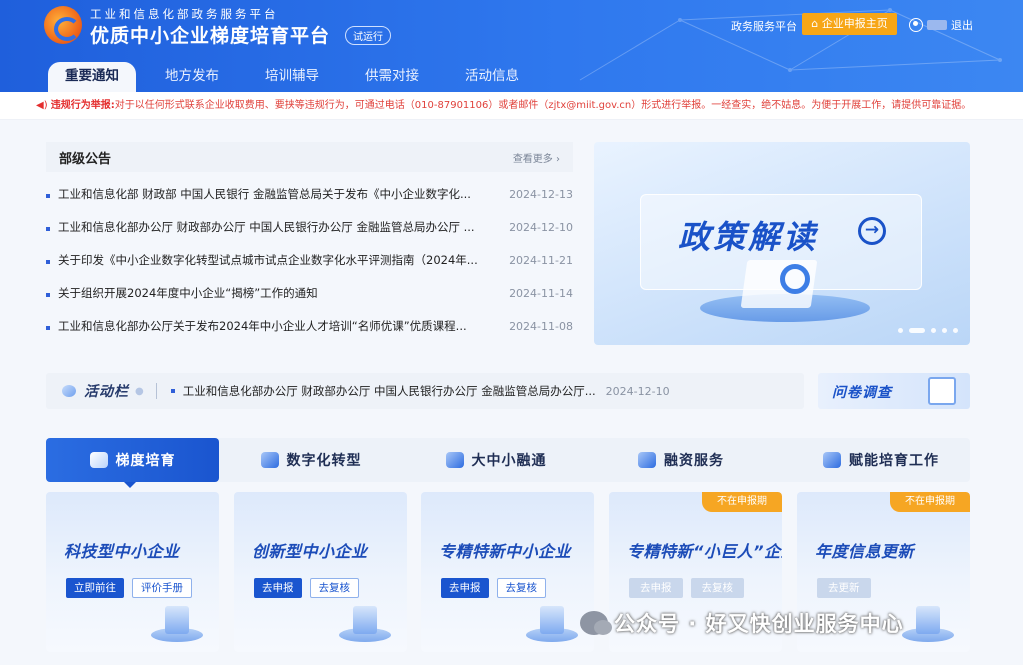 Image resolution: width=1023 pixels, height=665 pixels. What do you see at coordinates (162, 588) in the screenshot?
I see `manual-button: 评价手册` at bounding box center [162, 588].